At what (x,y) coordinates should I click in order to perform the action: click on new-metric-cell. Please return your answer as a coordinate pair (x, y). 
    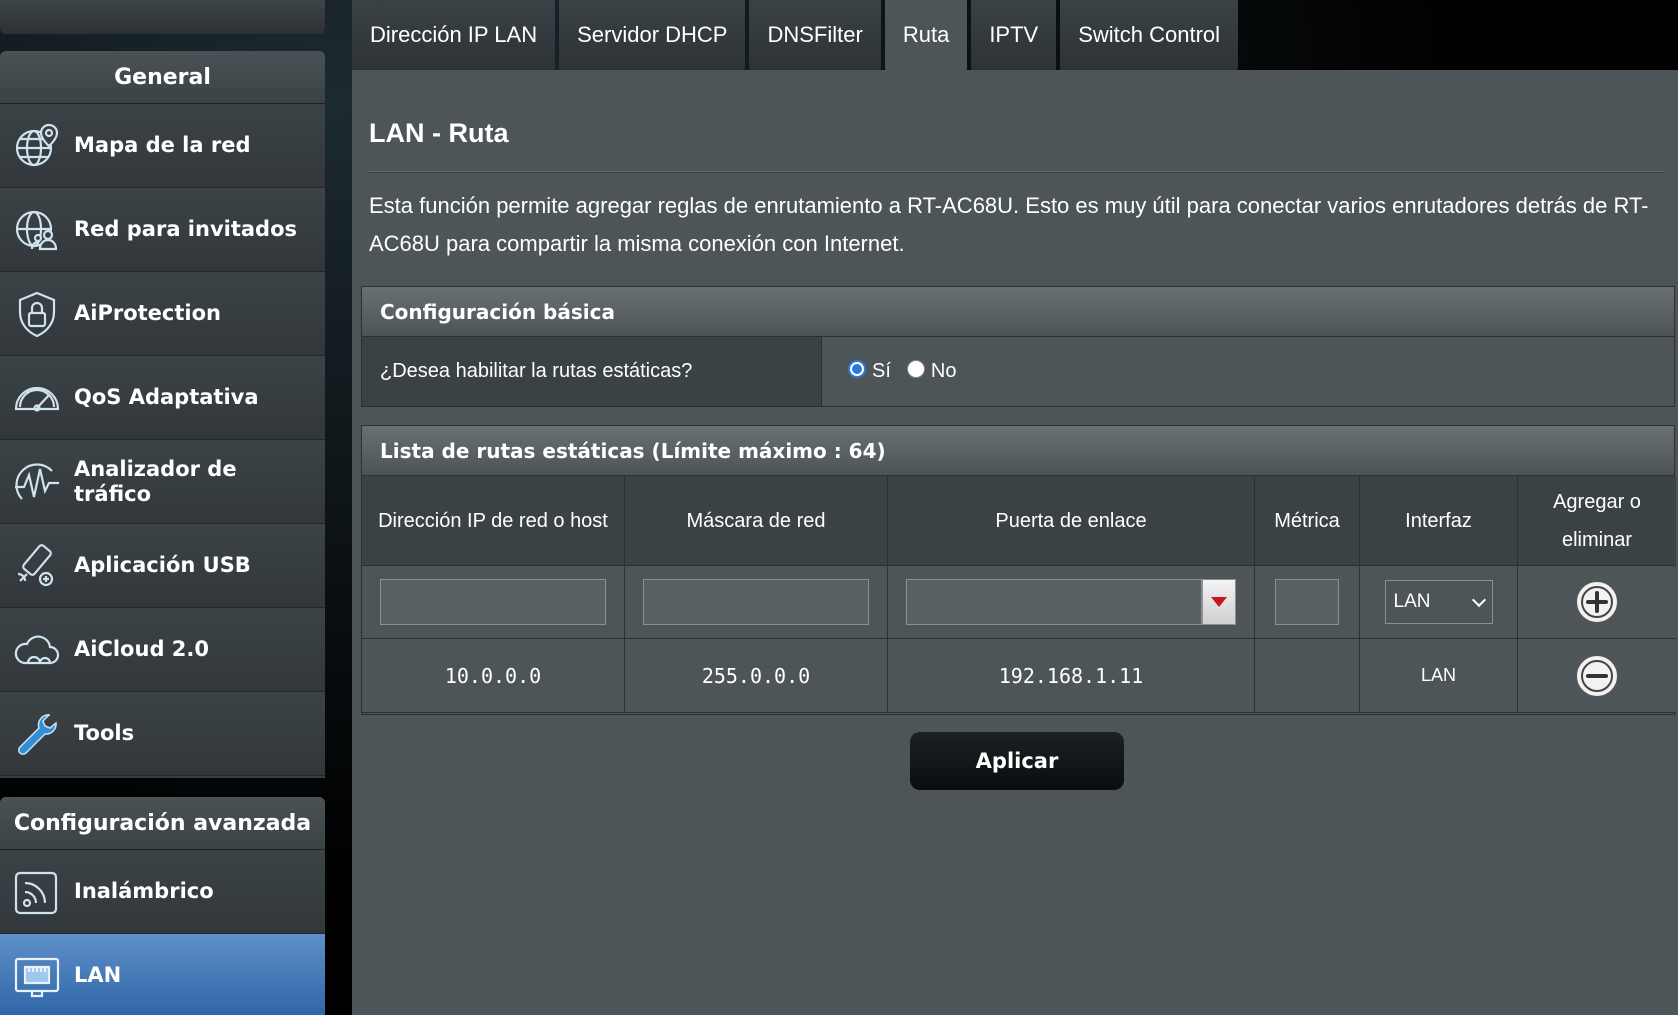
    Looking at the image, I should click on (1307, 602).